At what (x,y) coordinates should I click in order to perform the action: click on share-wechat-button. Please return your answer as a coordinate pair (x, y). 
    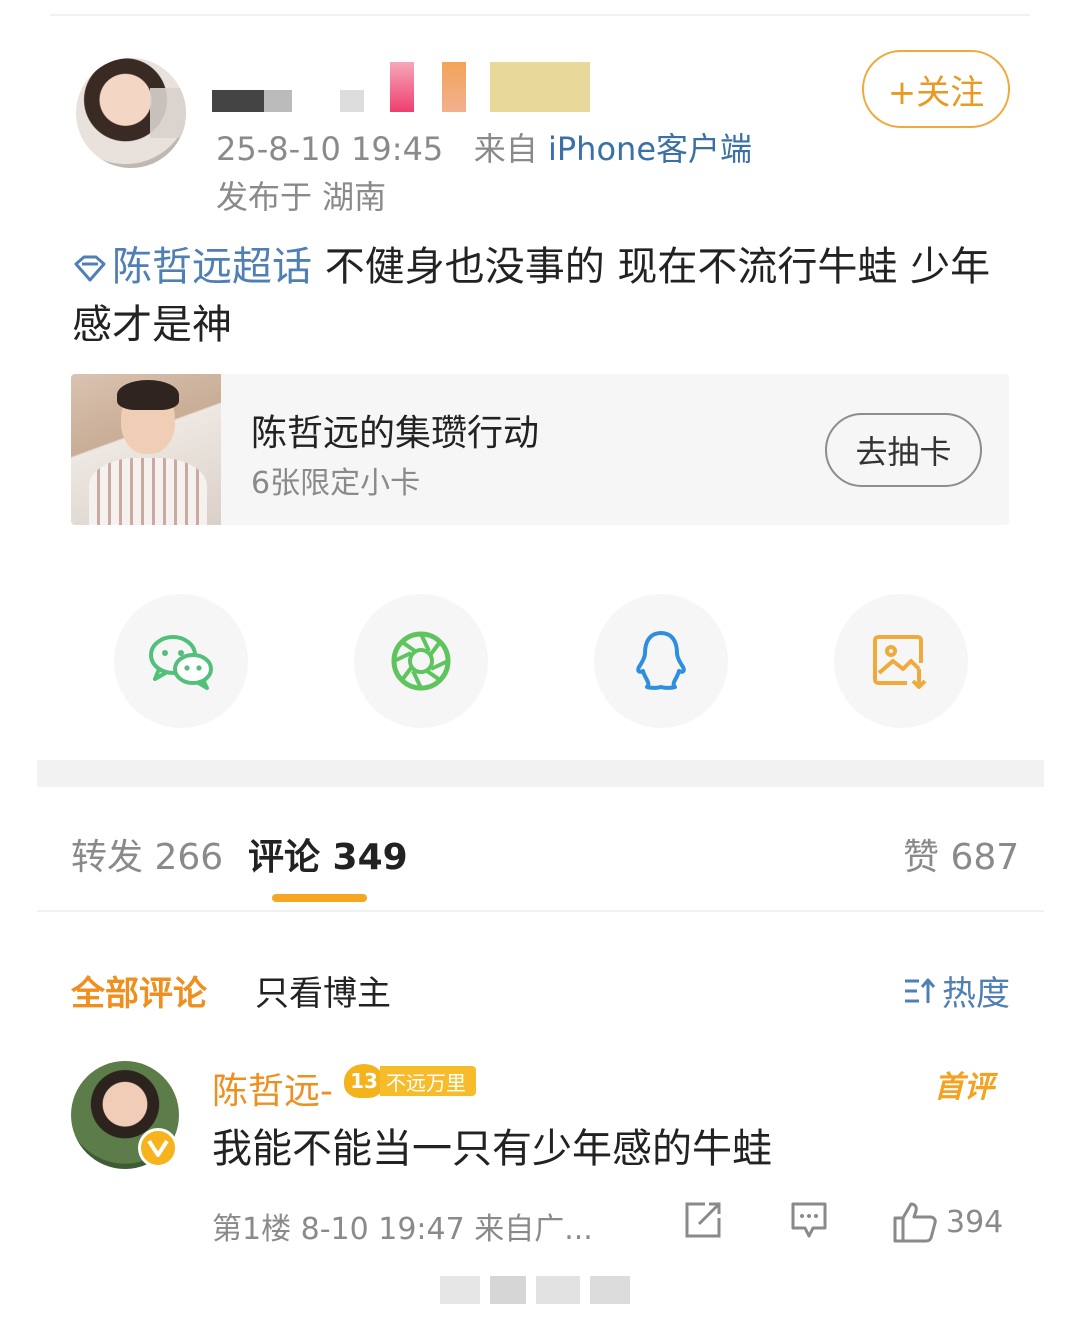
    Looking at the image, I should click on (181, 661).